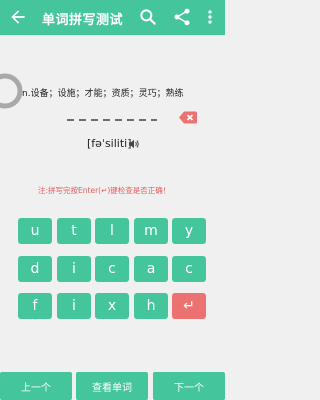 The height and width of the screenshot is (400, 320). Describe the element at coordinates (189, 306) in the screenshot. I see `enter-key: ↵` at that location.